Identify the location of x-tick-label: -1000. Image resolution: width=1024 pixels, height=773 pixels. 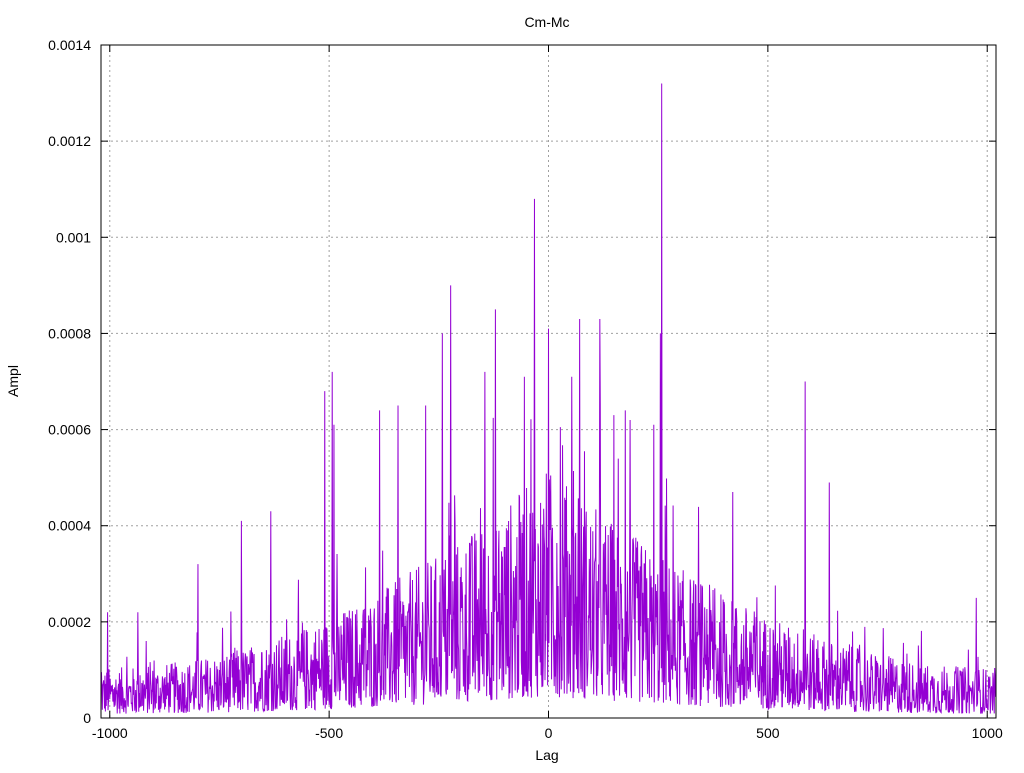
(110, 733).